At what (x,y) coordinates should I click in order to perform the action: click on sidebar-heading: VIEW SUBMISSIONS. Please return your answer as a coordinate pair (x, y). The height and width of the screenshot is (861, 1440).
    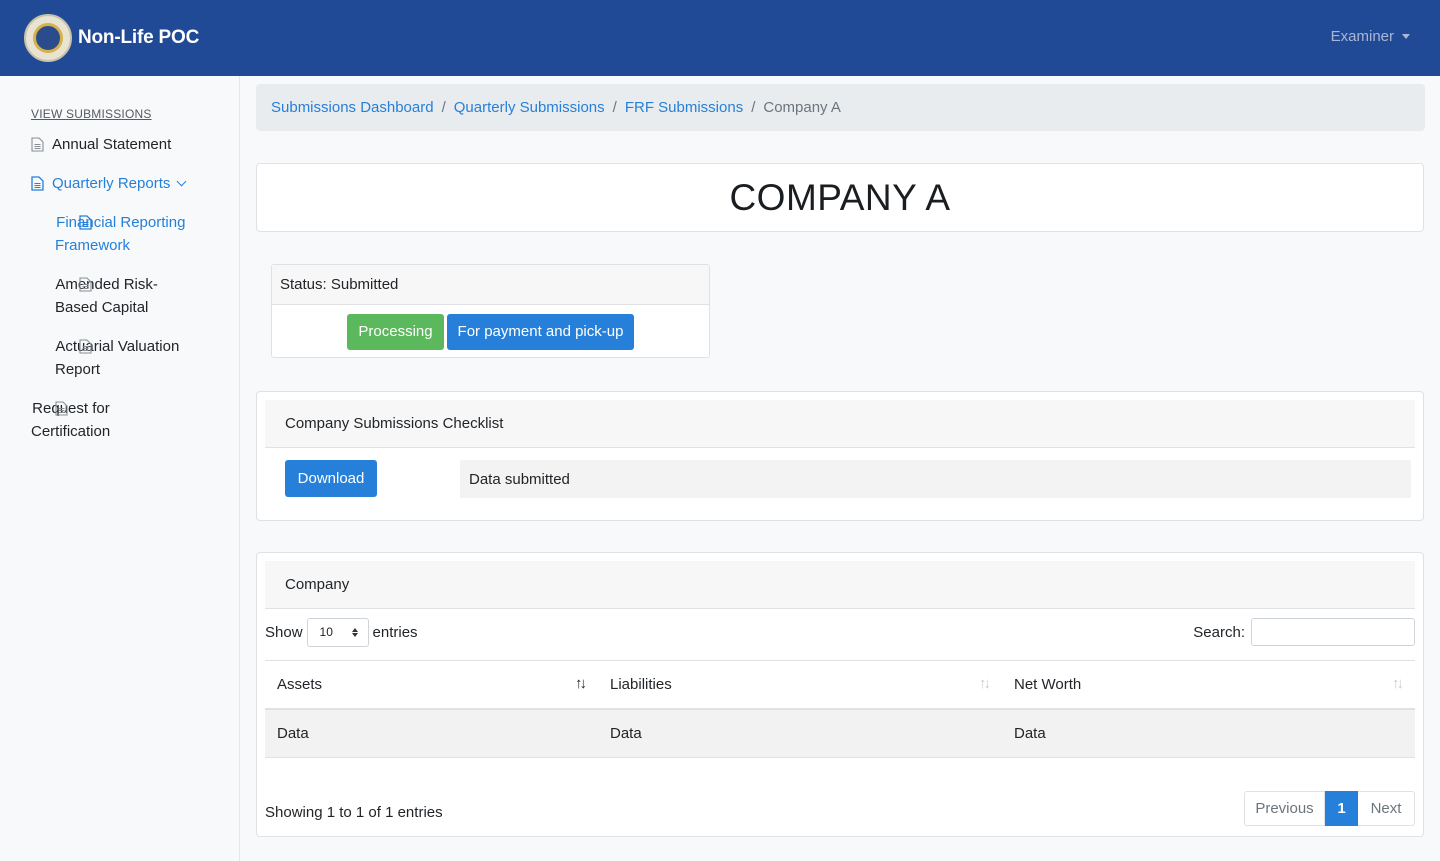
    Looking at the image, I should click on (91, 114).